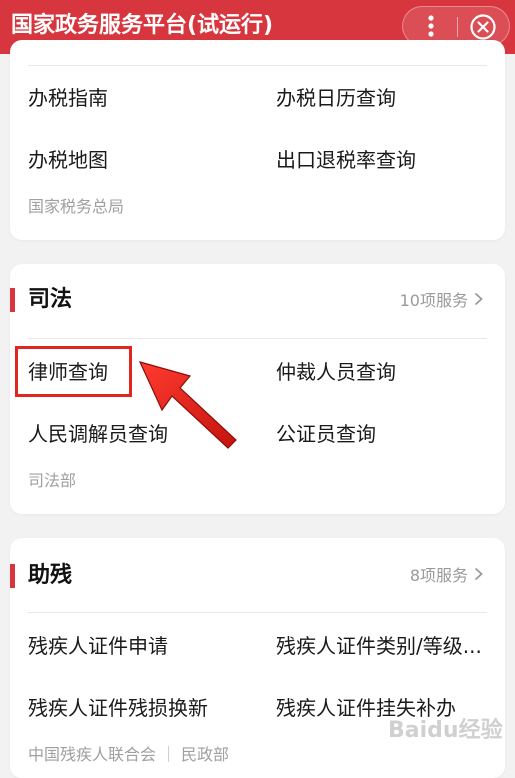 The image size is (515, 778). Describe the element at coordinates (336, 372) in the screenshot. I see `service-item-arbitrator-query: 仲裁人员查询` at that location.